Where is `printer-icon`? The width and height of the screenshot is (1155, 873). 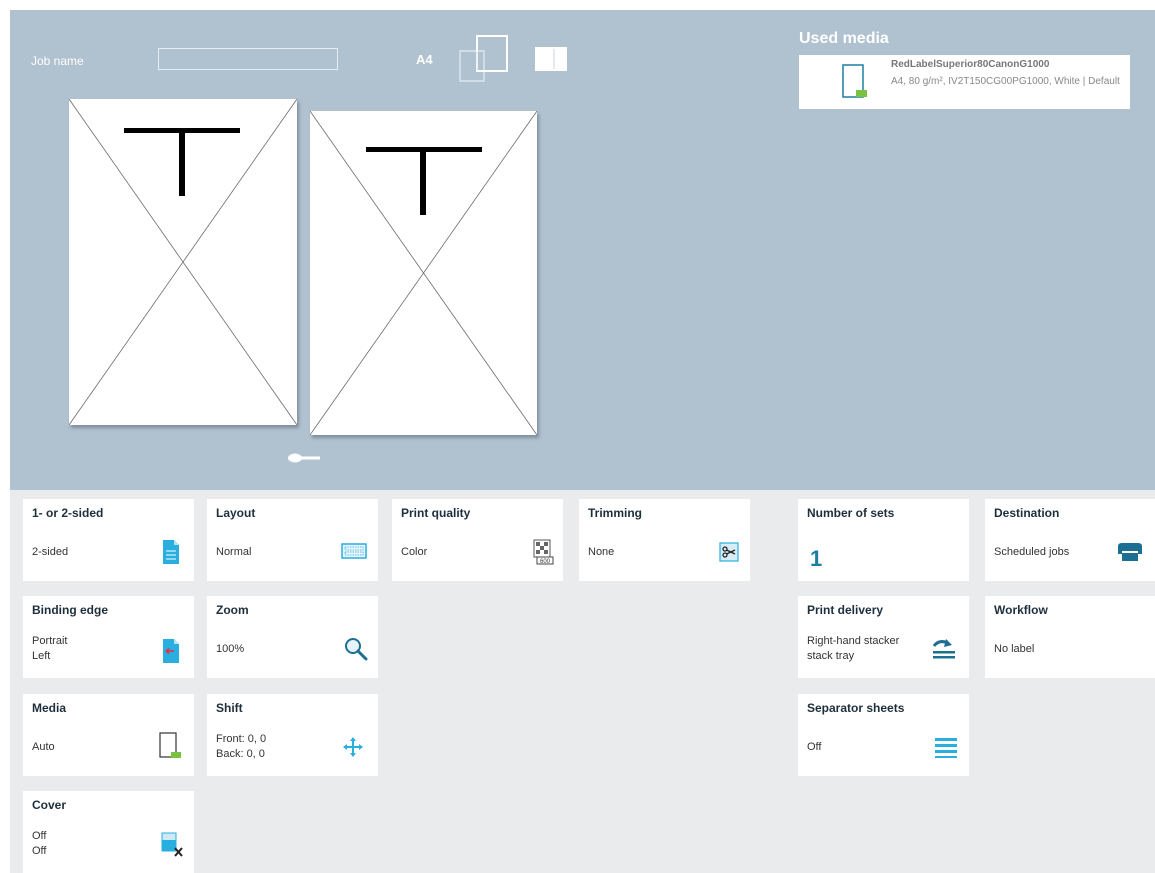 printer-icon is located at coordinates (1130, 553).